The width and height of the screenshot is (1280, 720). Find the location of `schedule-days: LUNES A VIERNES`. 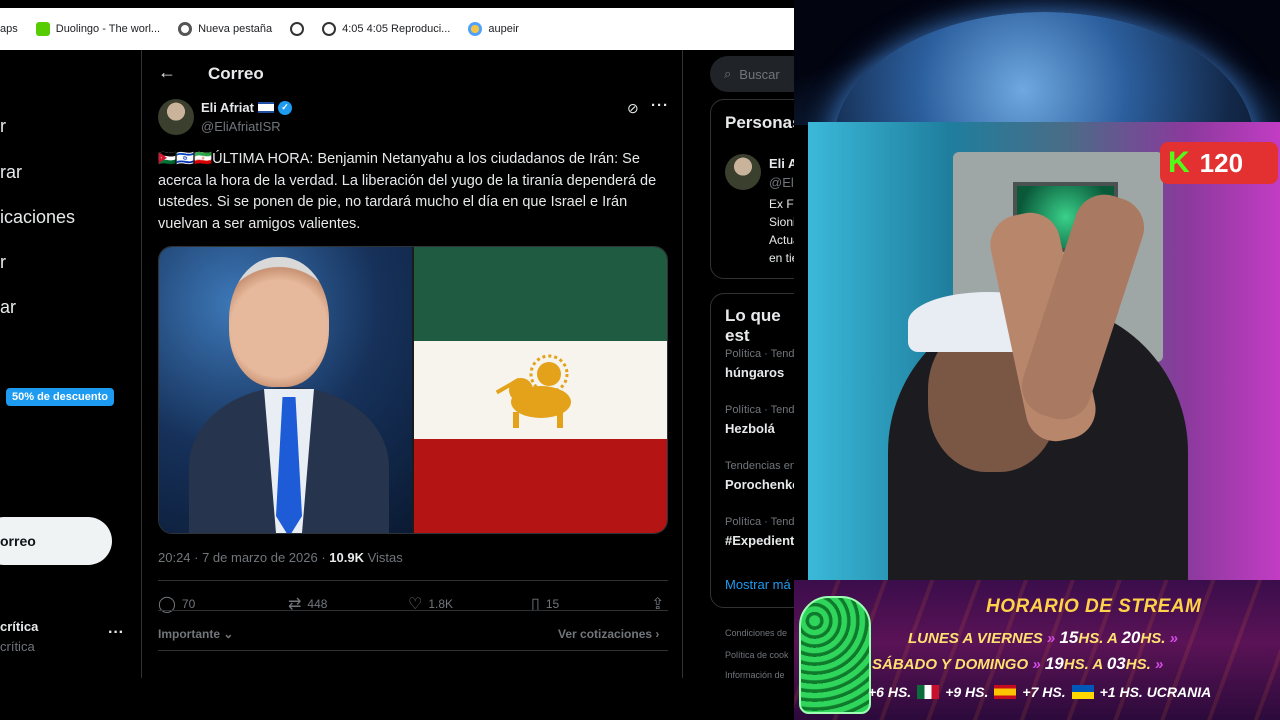

schedule-days: LUNES A VIERNES is located at coordinates (975, 638).